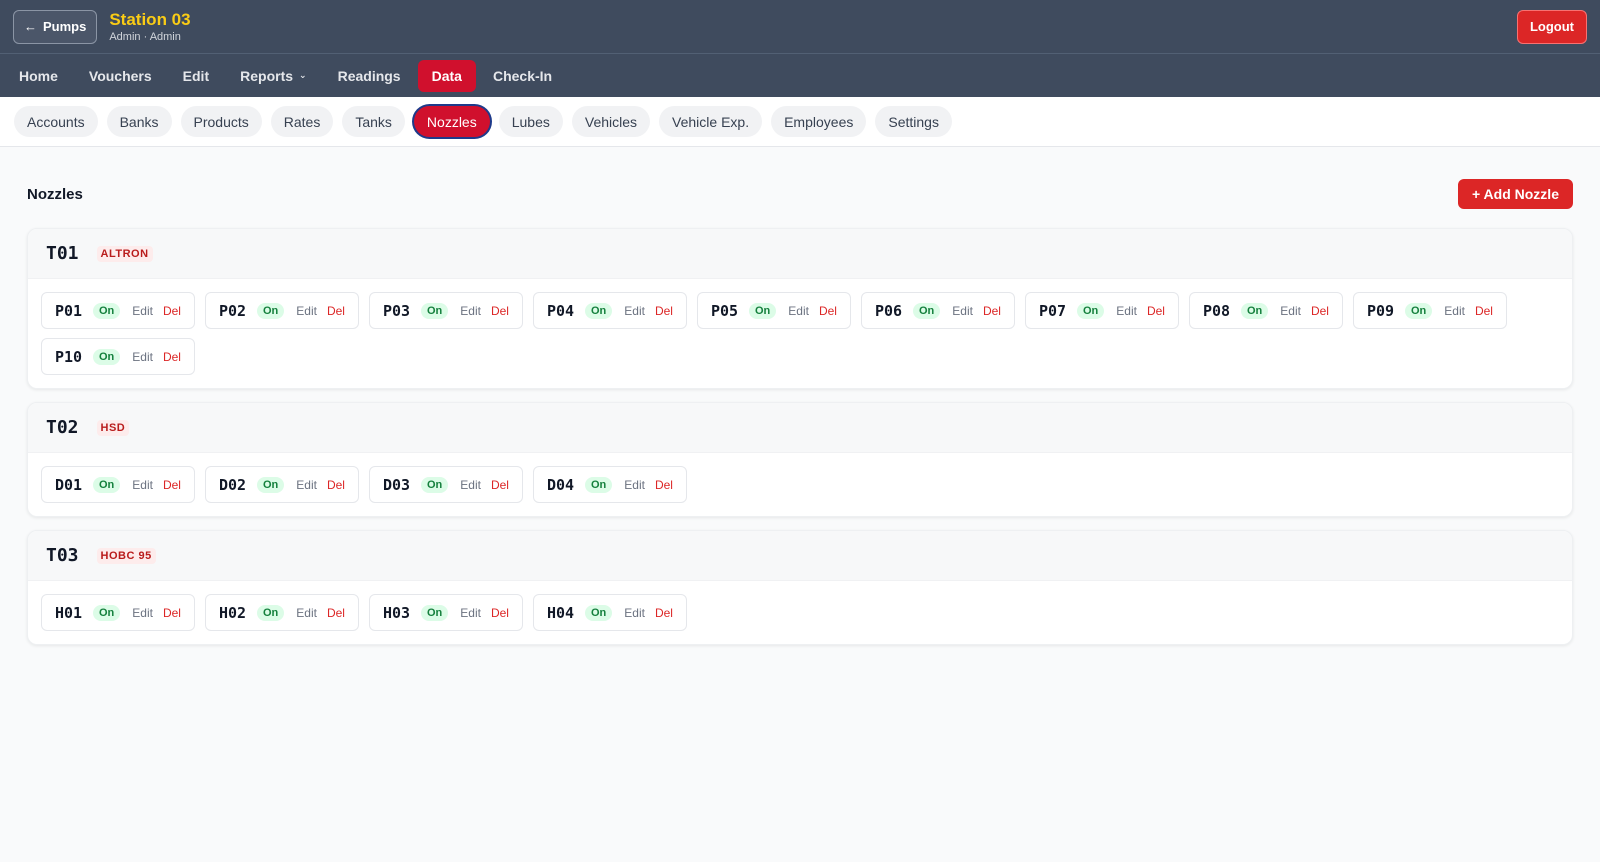 Image resolution: width=1600 pixels, height=862 pixels. I want to click on tank-code: T03, so click(62, 555).